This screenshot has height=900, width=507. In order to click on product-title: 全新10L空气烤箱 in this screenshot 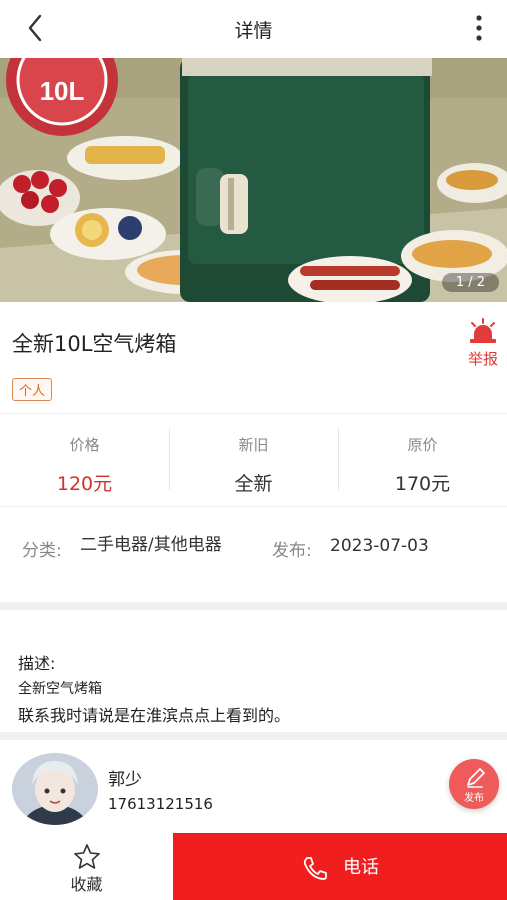, I will do `click(94, 344)`.